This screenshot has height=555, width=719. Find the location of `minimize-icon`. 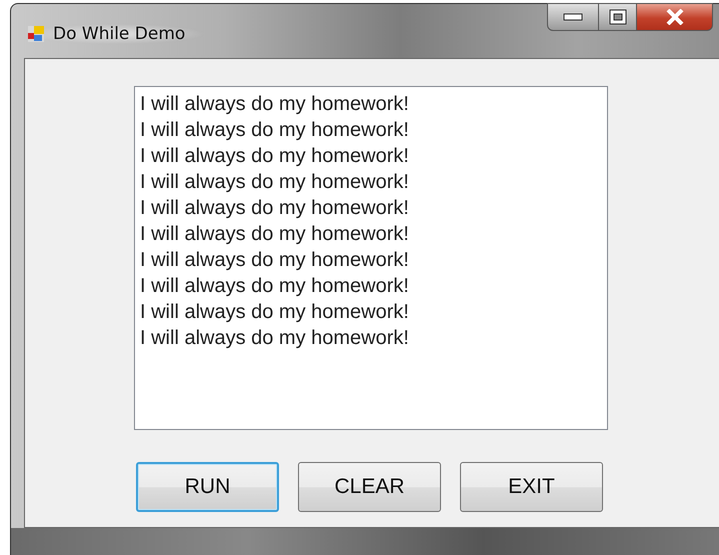

minimize-icon is located at coordinates (573, 17).